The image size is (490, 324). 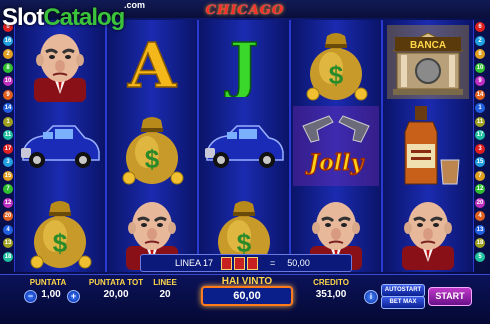 I want to click on letter-a-text: A, so click(x=152, y=63).